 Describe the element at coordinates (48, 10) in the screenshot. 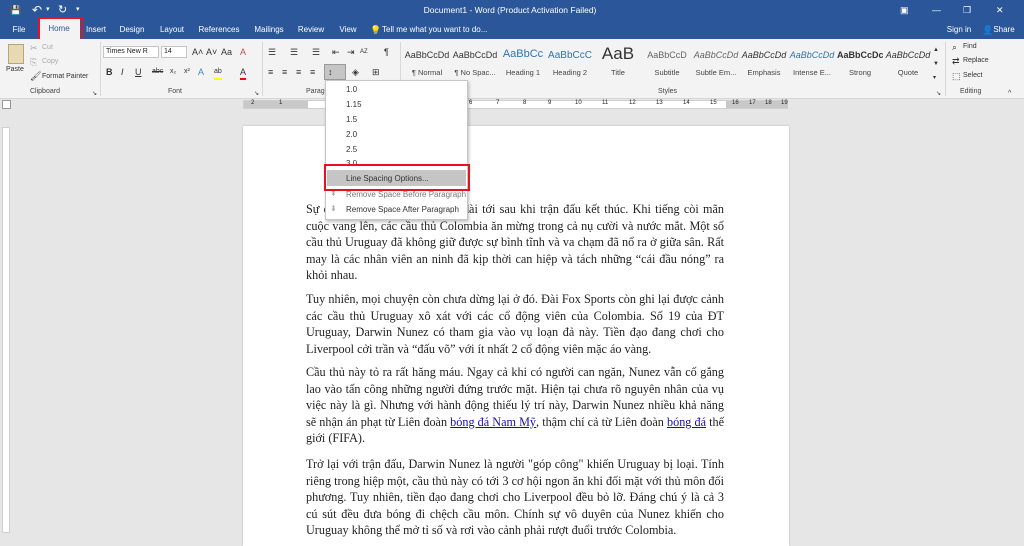

I see `undo-dropdown-icon: ▾` at that location.